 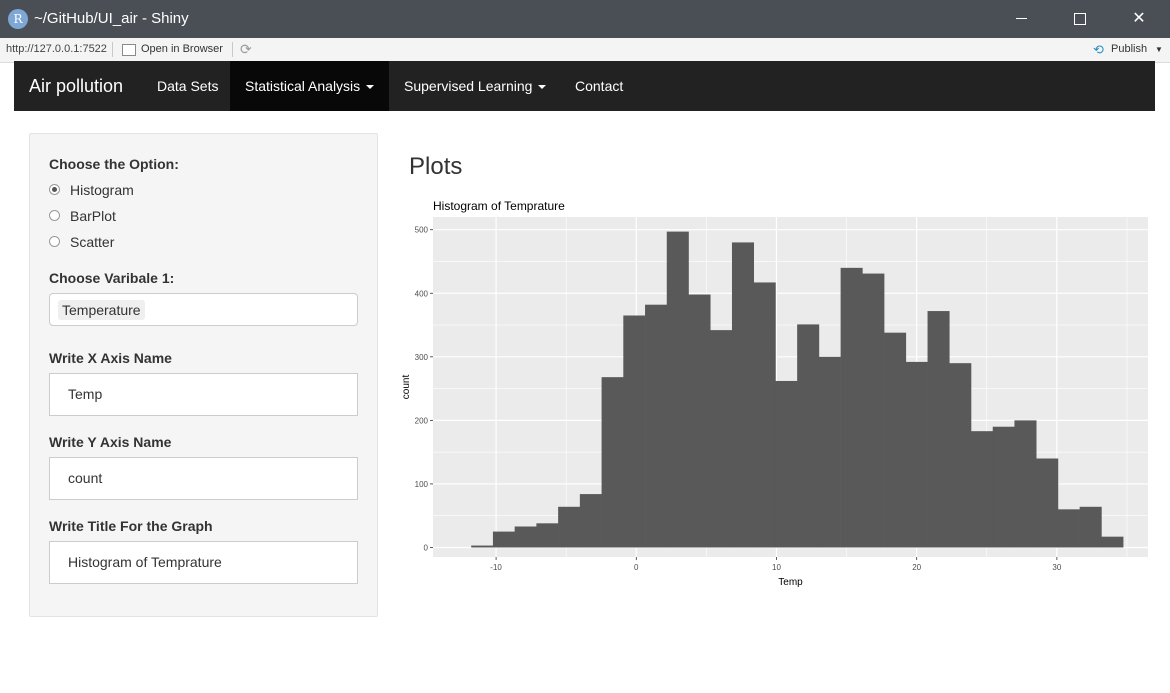 What do you see at coordinates (436, 166) in the screenshot?
I see `plots-heading: Plots` at bounding box center [436, 166].